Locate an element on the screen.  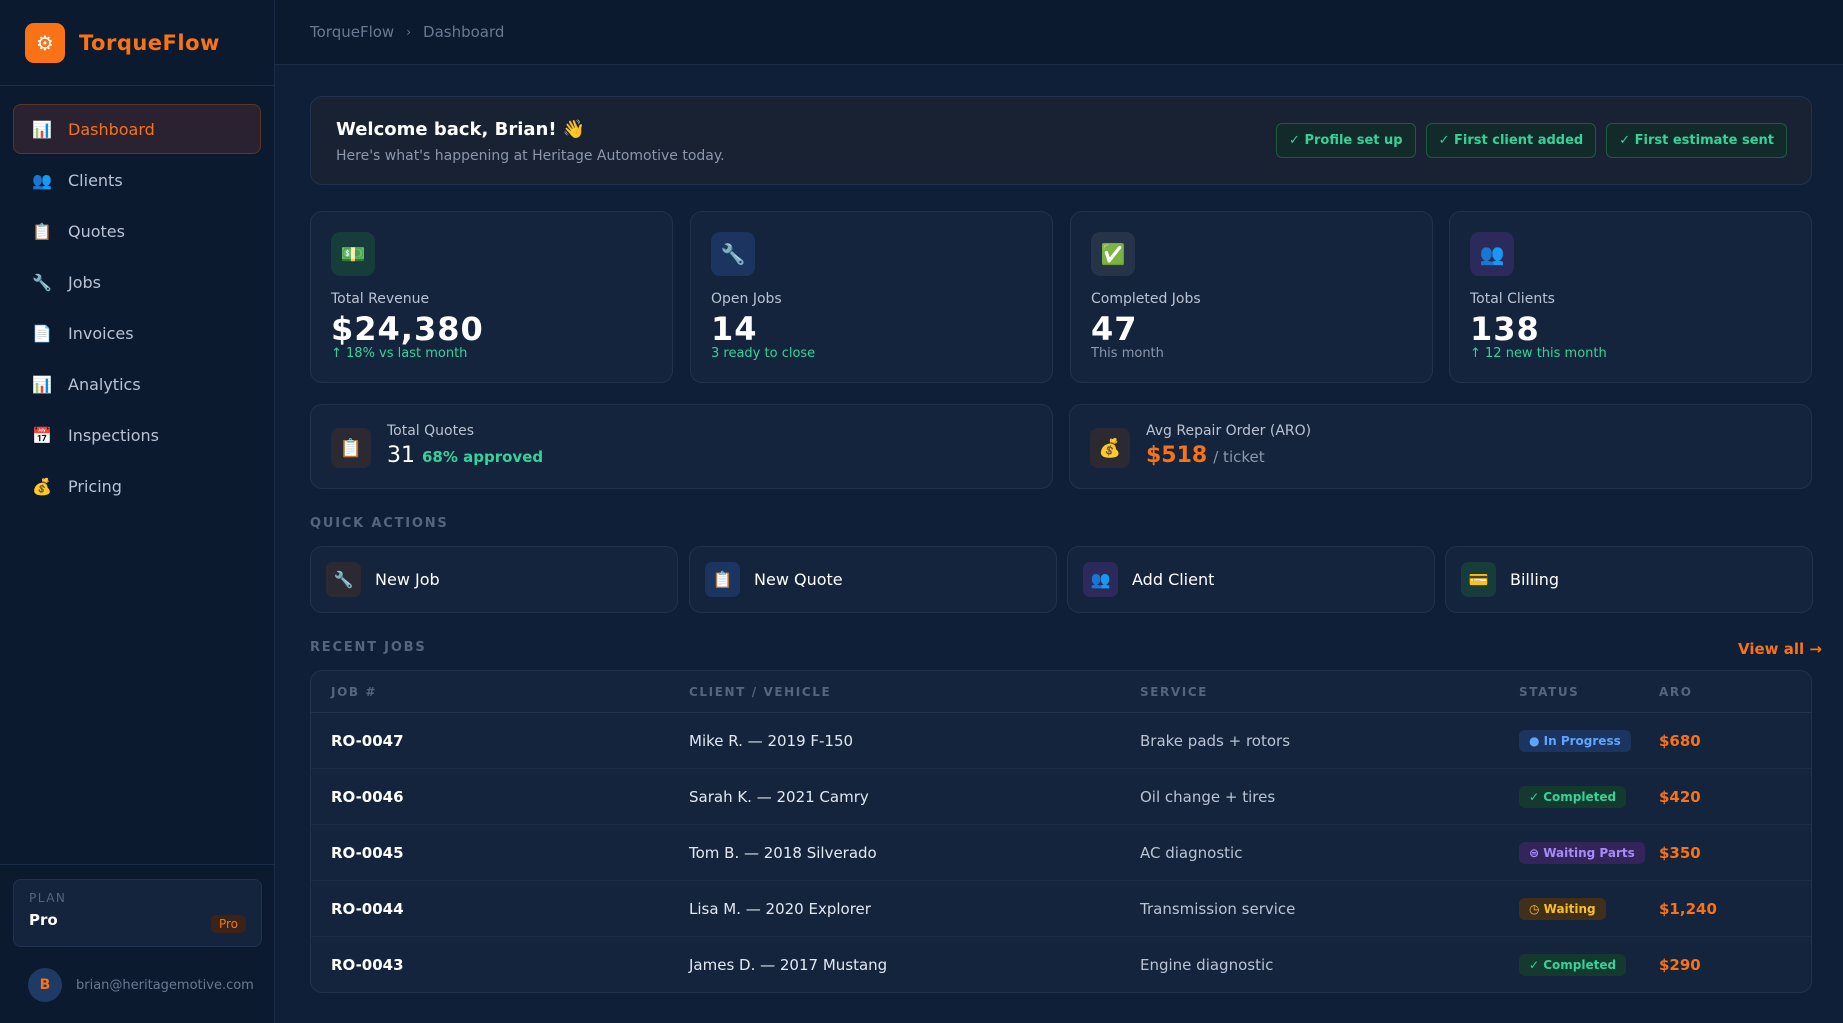
plan-card: PLAN Pro Pro is located at coordinates (137, 913).